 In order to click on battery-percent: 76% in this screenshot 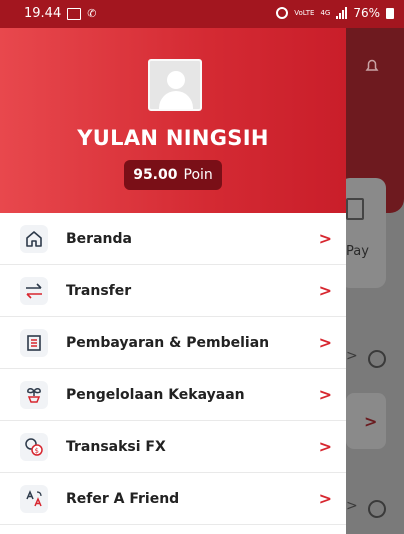, I will do `click(366, 13)`.